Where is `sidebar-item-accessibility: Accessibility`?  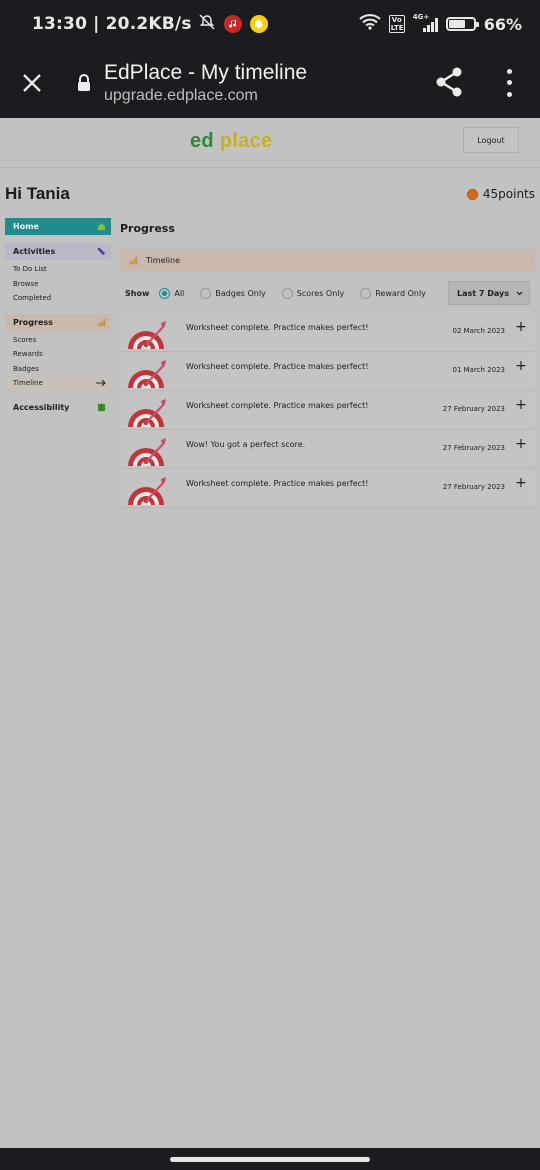
sidebar-item-accessibility: Accessibility is located at coordinates (58, 407).